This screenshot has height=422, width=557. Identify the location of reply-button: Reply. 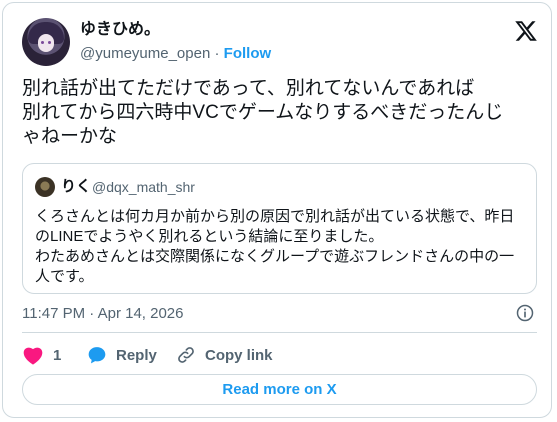
(122, 355).